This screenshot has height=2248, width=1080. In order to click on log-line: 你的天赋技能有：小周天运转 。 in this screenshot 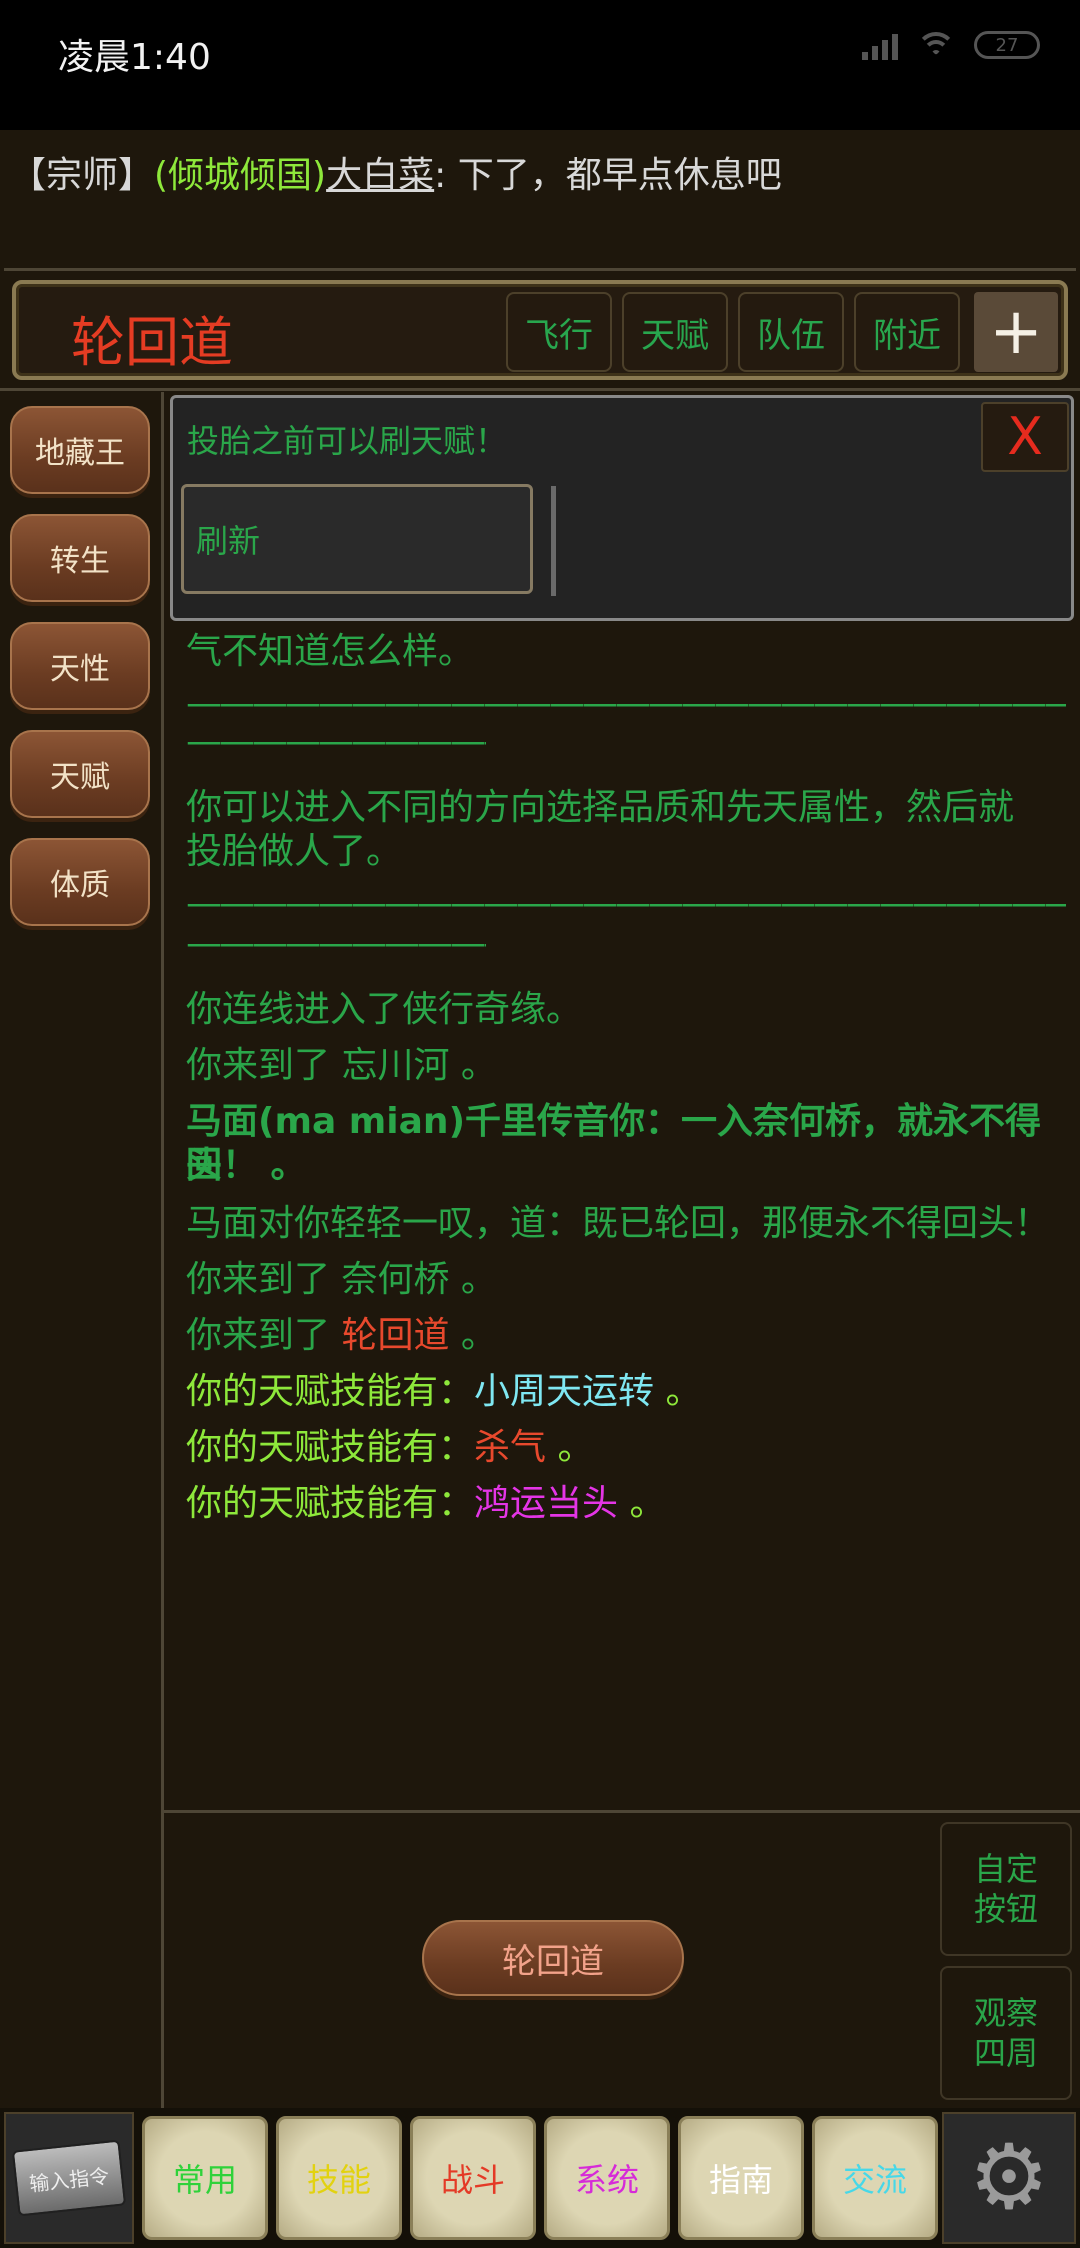, I will do `click(626, 1392)`.